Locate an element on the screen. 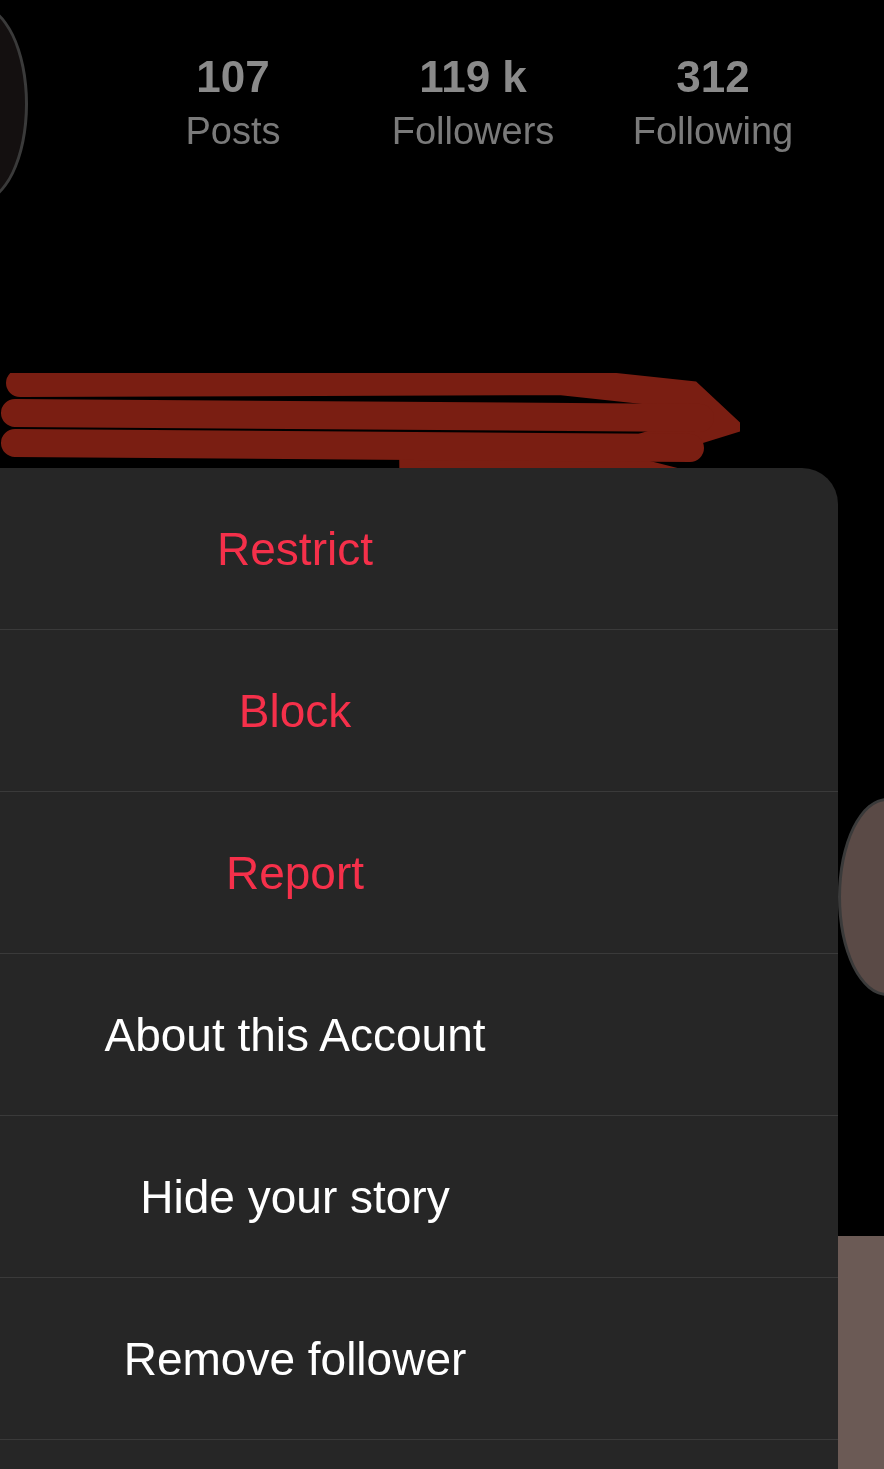 This screenshot has height=1469, width=884. stat-label: Followers is located at coordinates (473, 131).